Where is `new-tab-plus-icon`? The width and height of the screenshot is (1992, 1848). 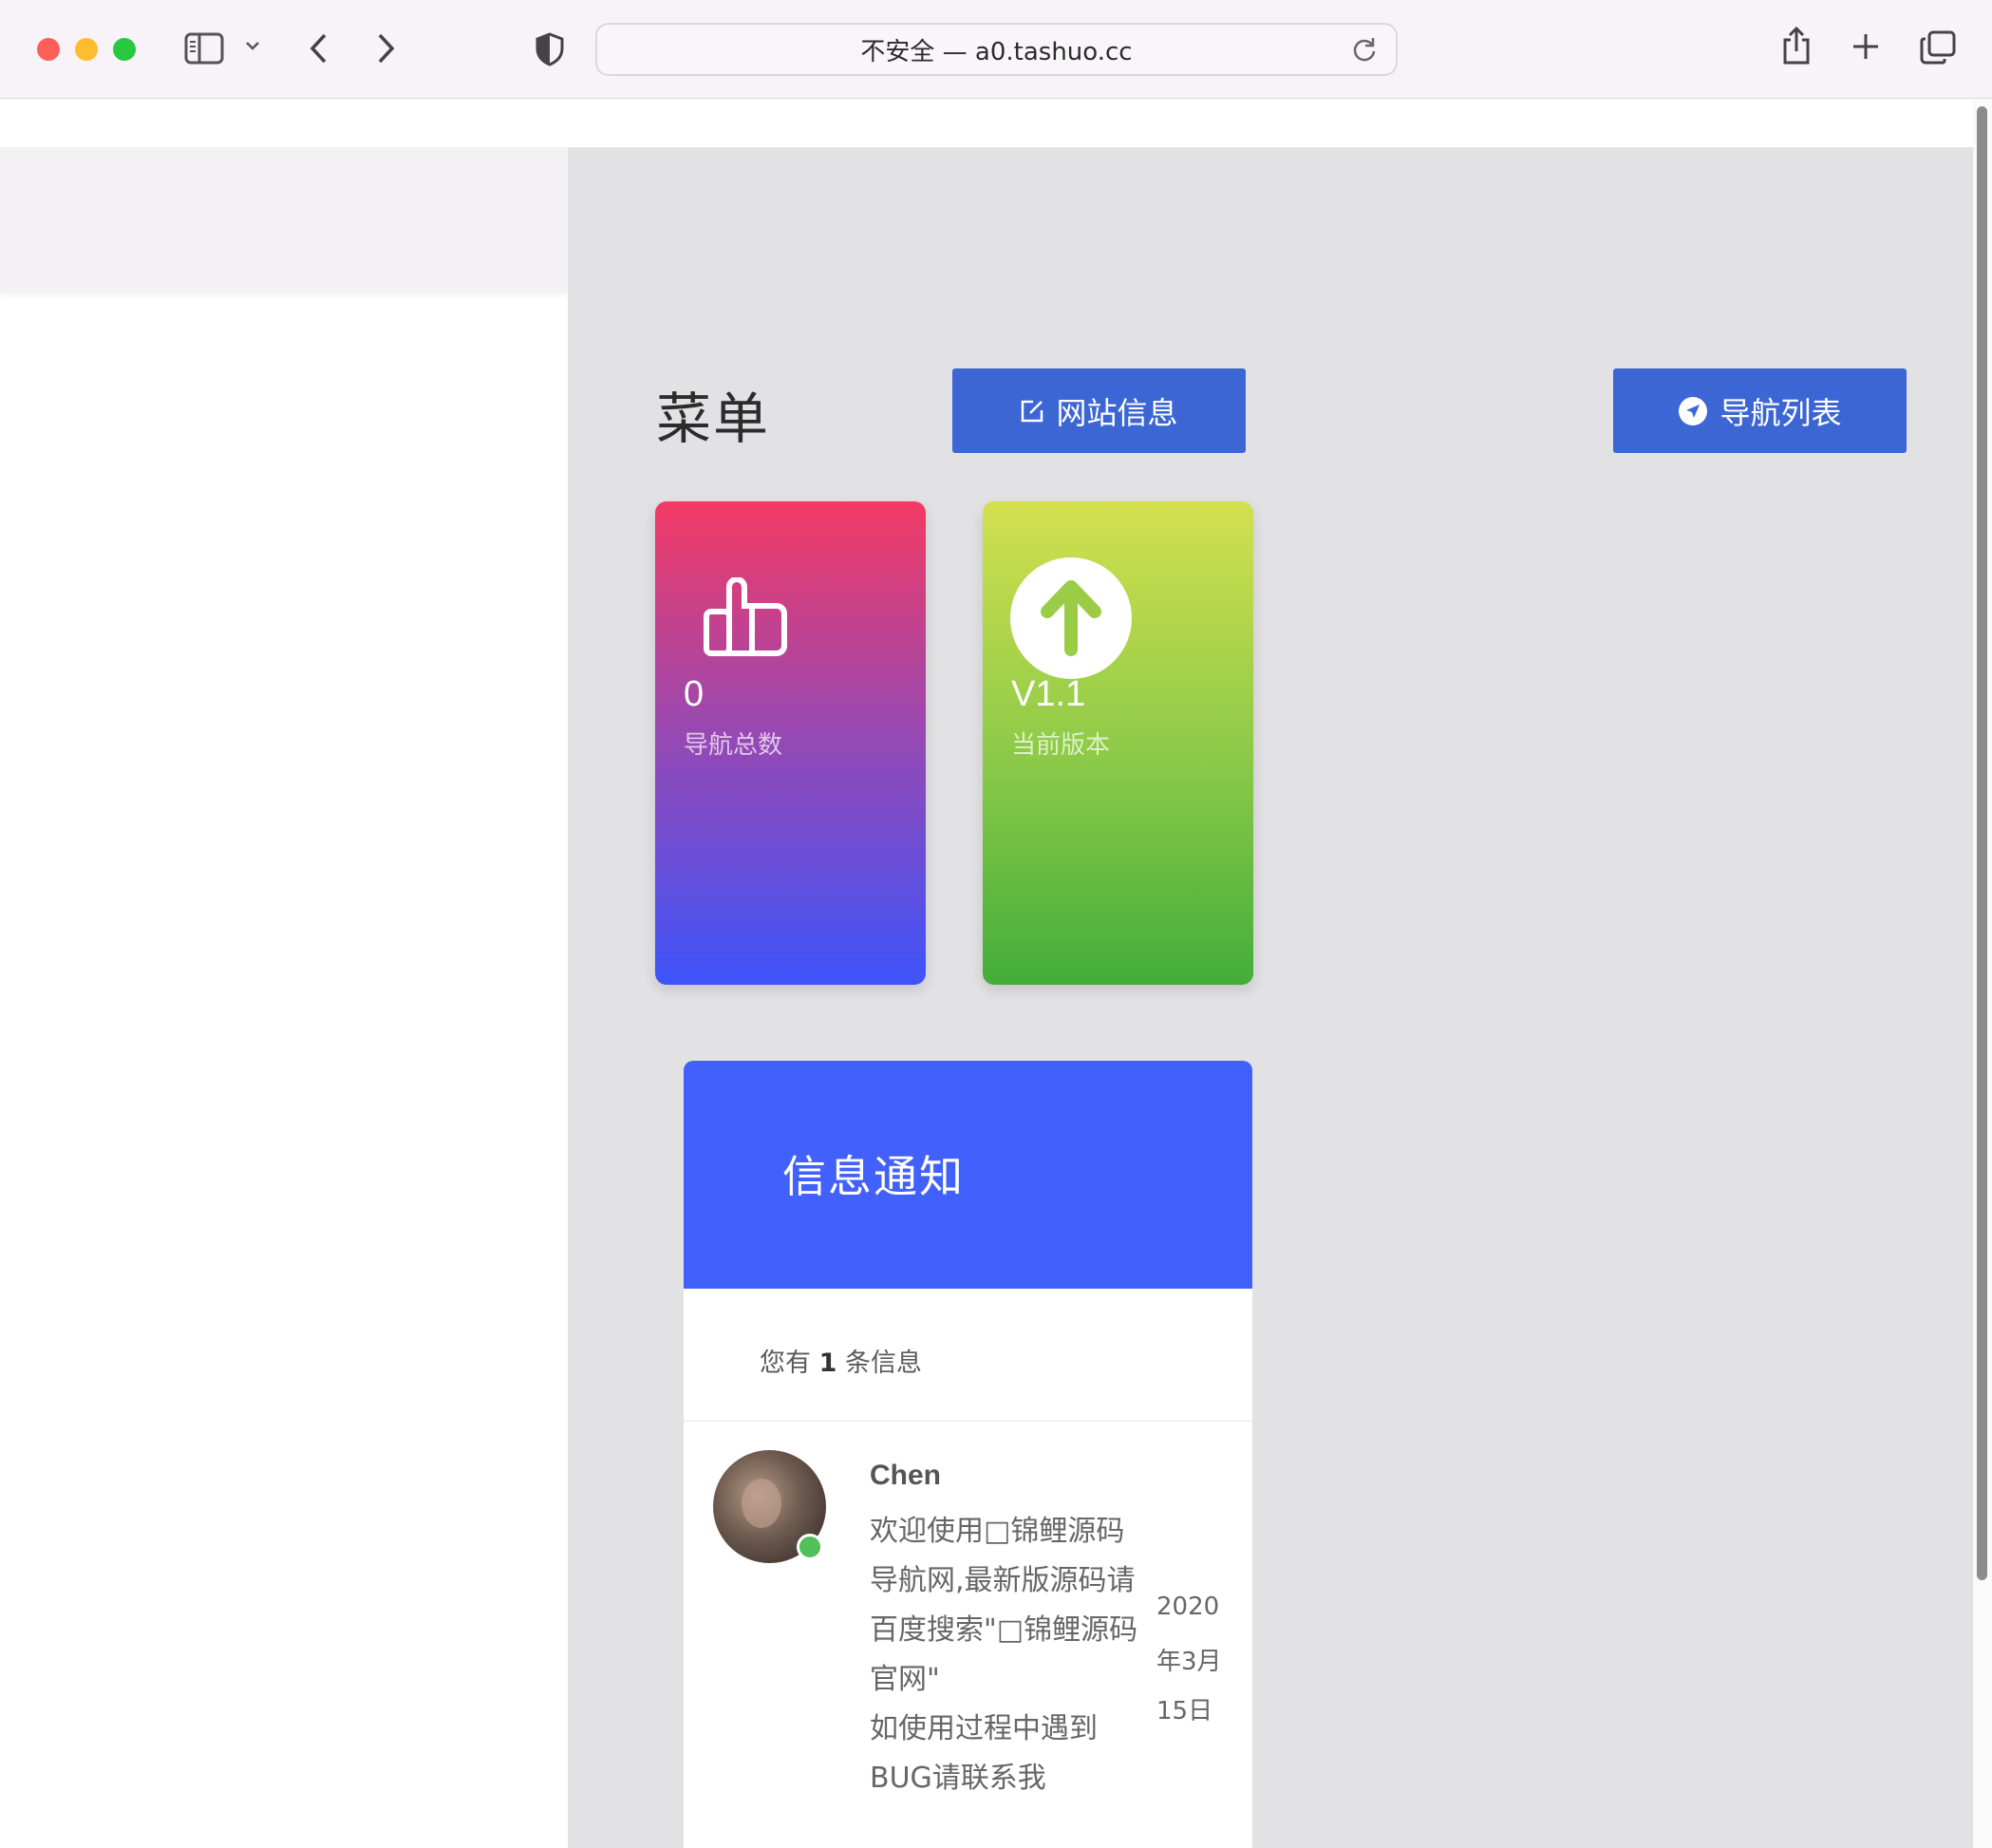
new-tab-plus-icon is located at coordinates (1865, 46).